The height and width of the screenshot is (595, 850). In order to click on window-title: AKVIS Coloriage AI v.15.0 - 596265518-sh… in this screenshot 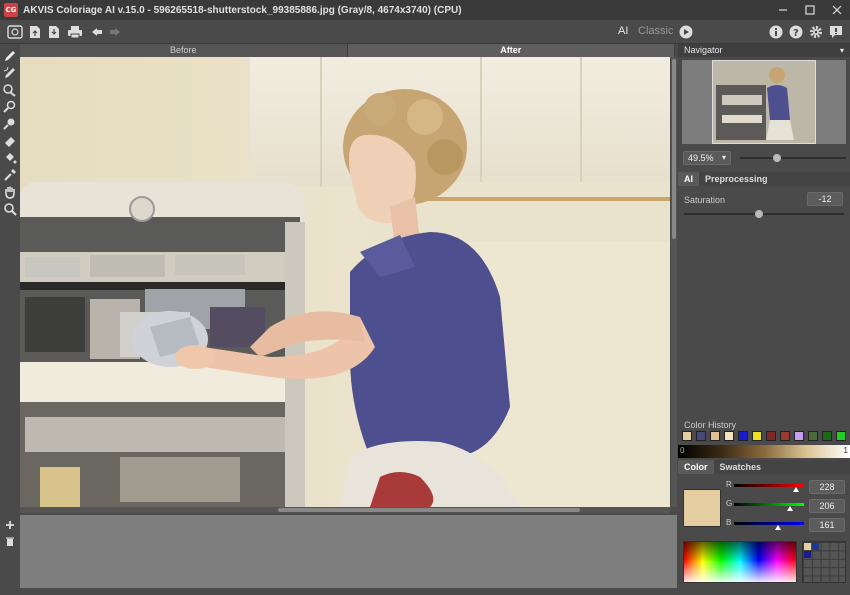, I will do `click(242, 10)`.